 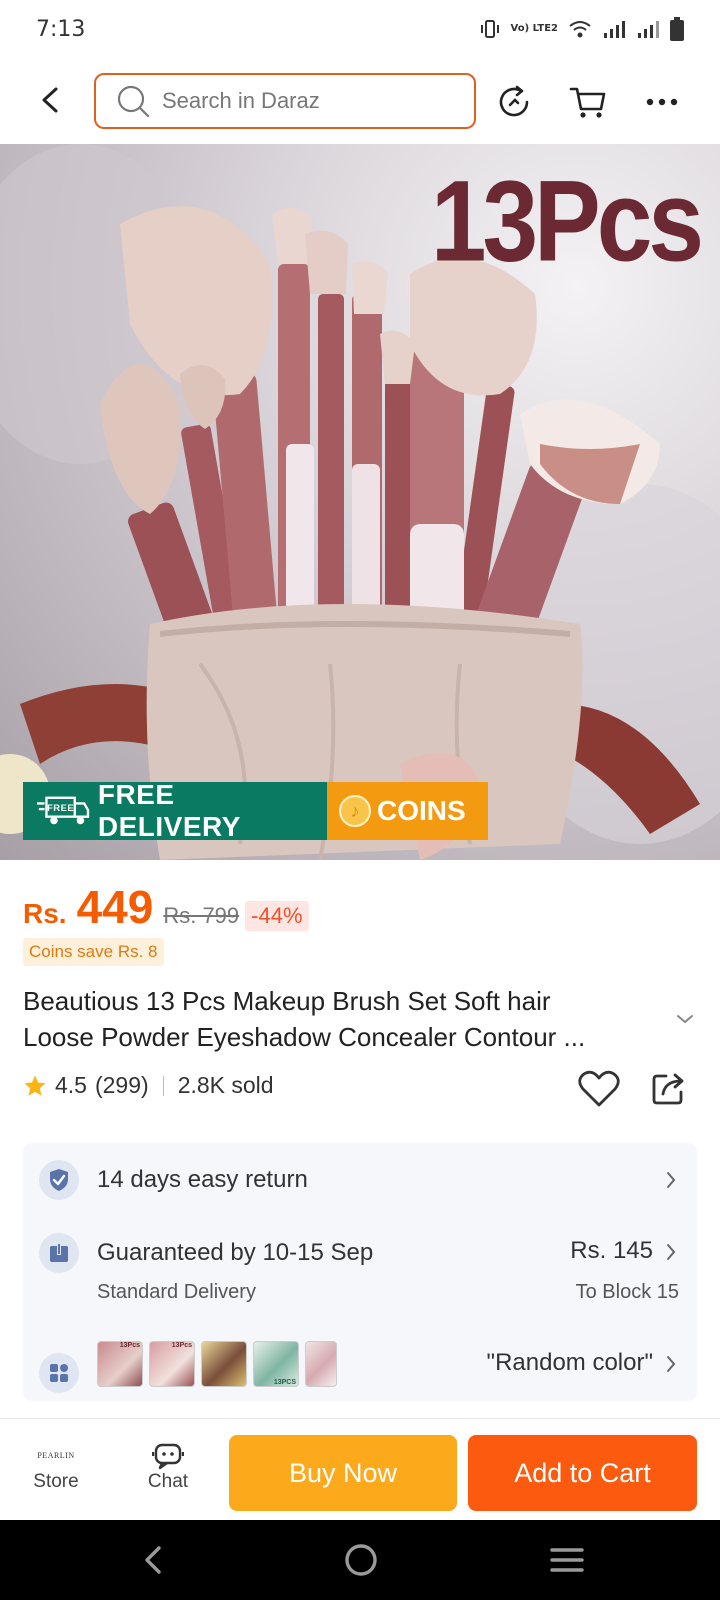 I want to click on free-delivery-badge: FREE FREE DELIVERY, so click(x=175, y=810).